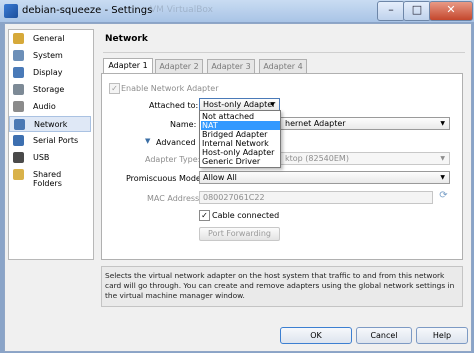 Image resolution: width=474 pixels, height=353 pixels. I want to click on page-title: Network, so click(126, 39).